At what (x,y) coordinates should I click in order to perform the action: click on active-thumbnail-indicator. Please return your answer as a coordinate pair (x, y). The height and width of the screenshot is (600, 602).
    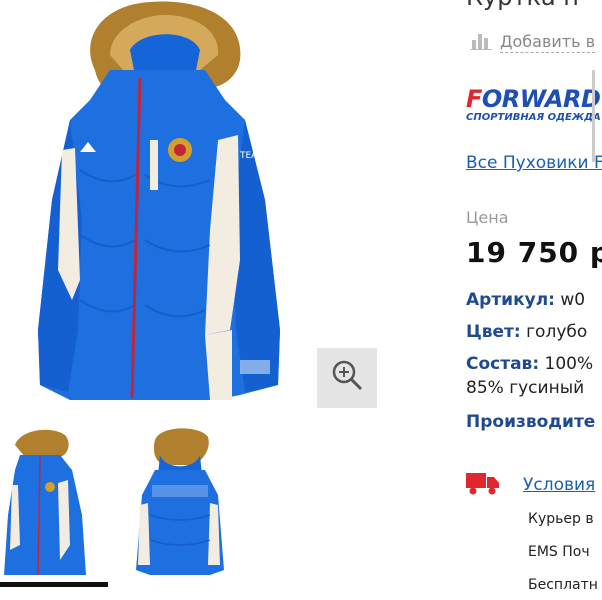
    Looking at the image, I should click on (54, 584).